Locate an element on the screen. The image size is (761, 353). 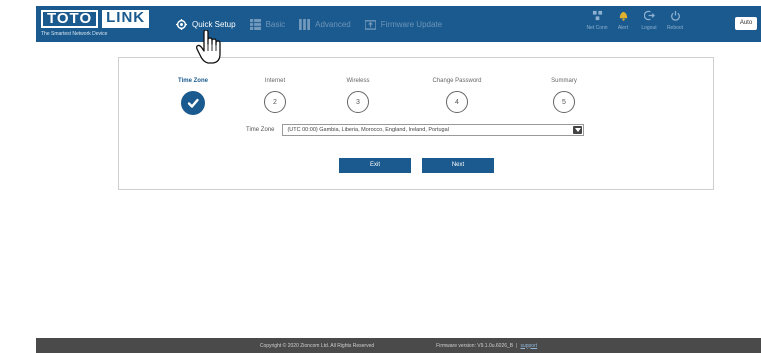
nav-firmware-update: Firmware Update is located at coordinates (403, 24).